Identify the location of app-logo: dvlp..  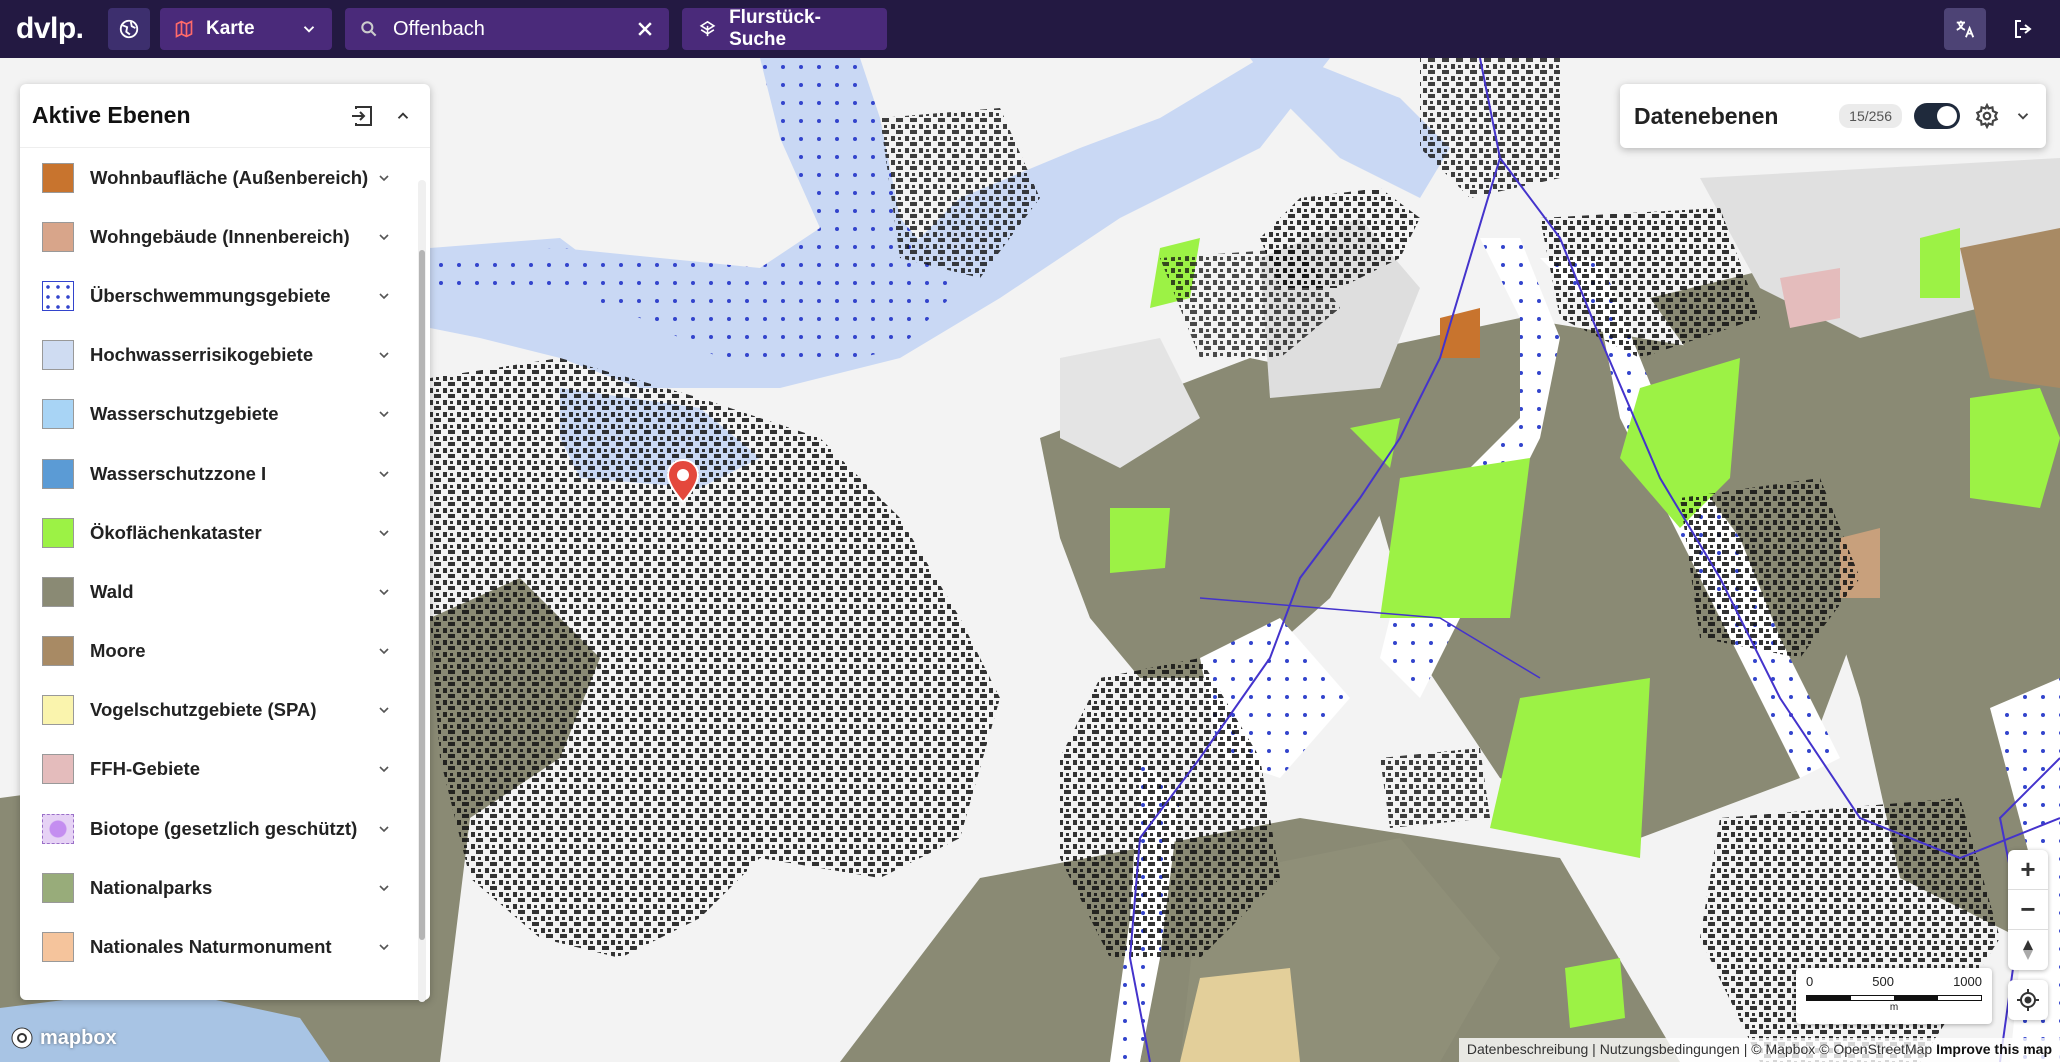
(51, 29).